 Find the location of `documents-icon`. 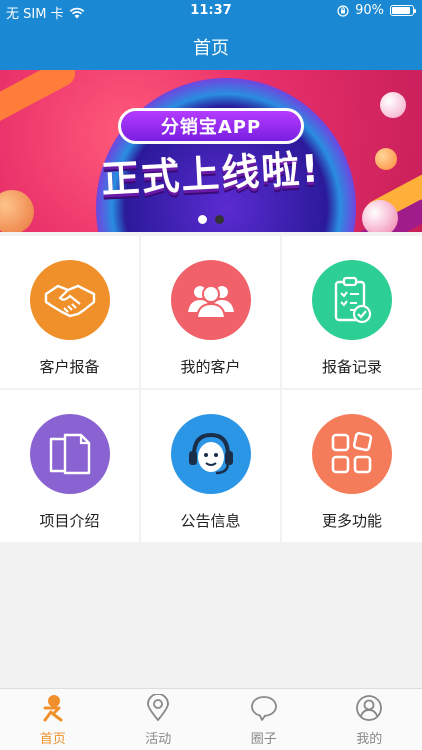

documents-icon is located at coordinates (69, 454).